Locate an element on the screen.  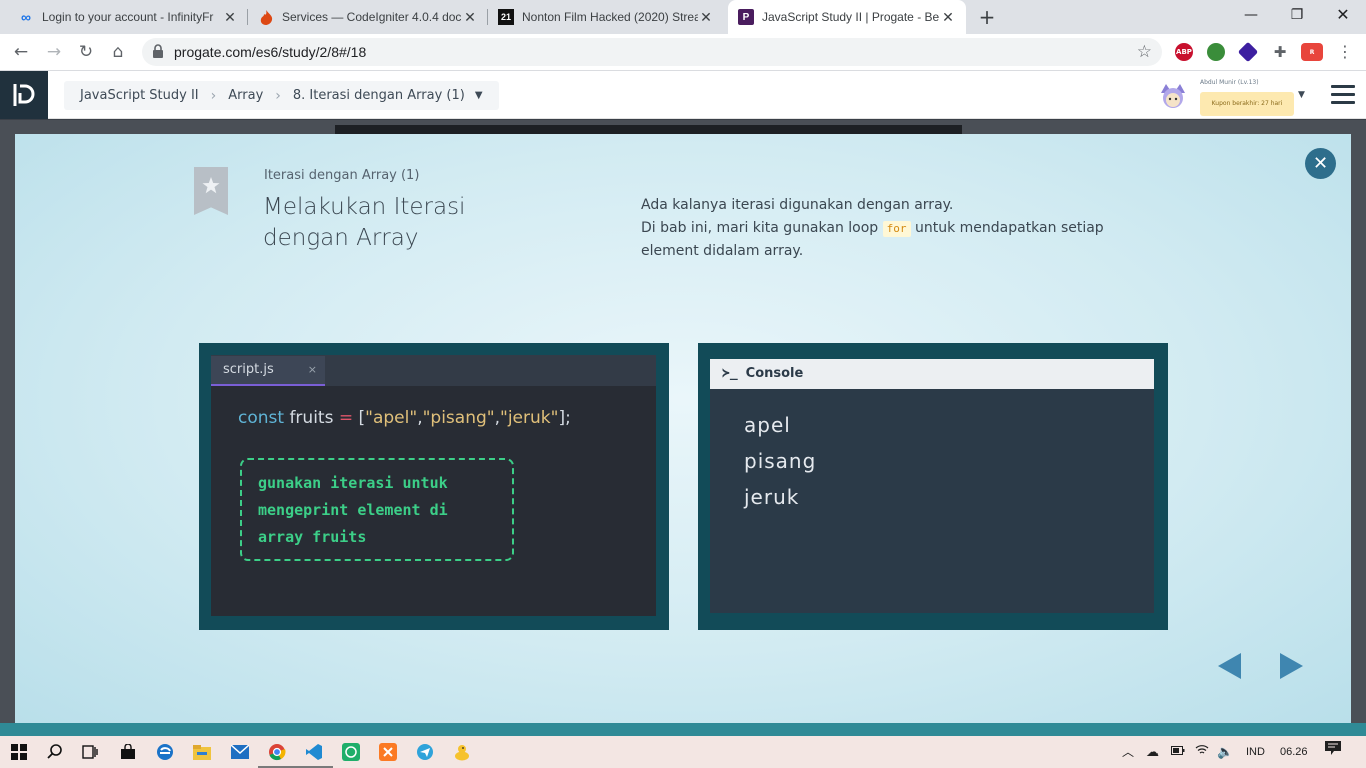
caret-down-icon: ▼ is located at coordinates (479, 95).